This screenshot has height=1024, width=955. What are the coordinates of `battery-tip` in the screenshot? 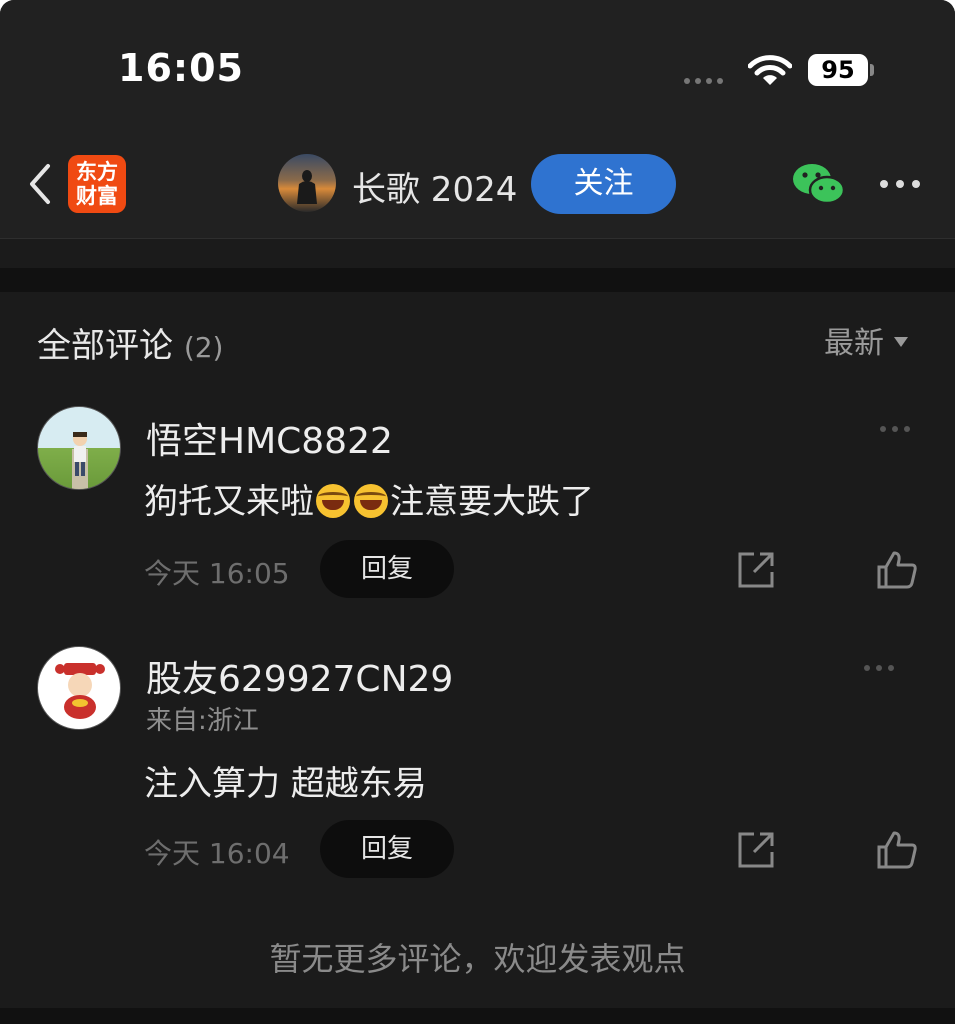 It's located at (872, 70).